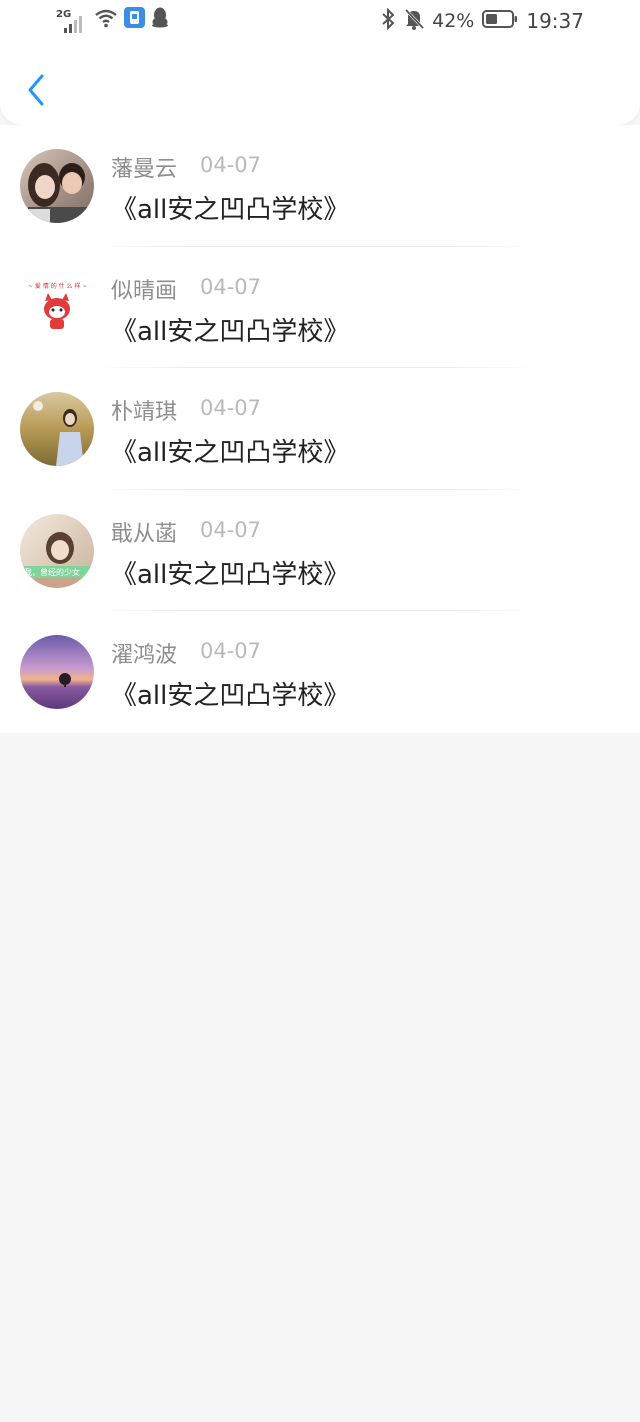  I want to click on bluetooth-icon, so click(388, 21).